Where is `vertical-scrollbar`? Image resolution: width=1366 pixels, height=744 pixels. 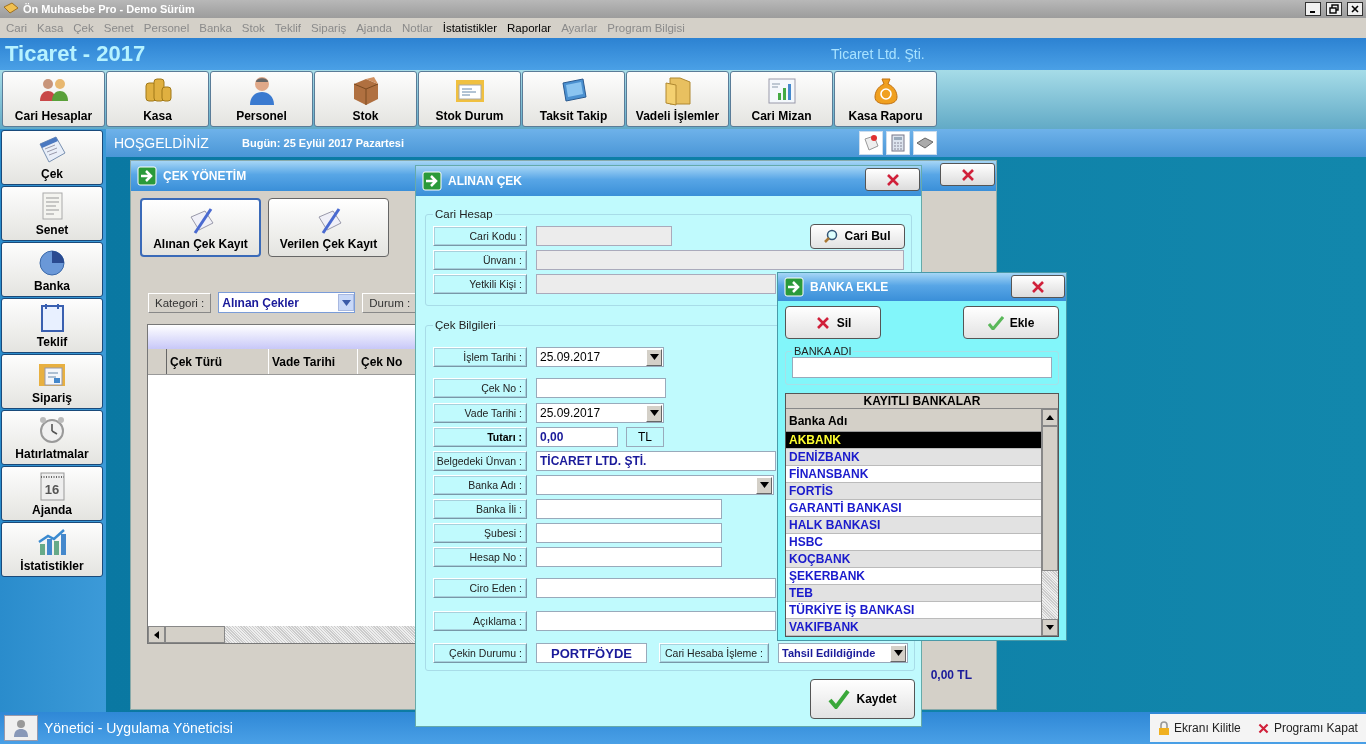
vertical-scrollbar is located at coordinates (1049, 522).